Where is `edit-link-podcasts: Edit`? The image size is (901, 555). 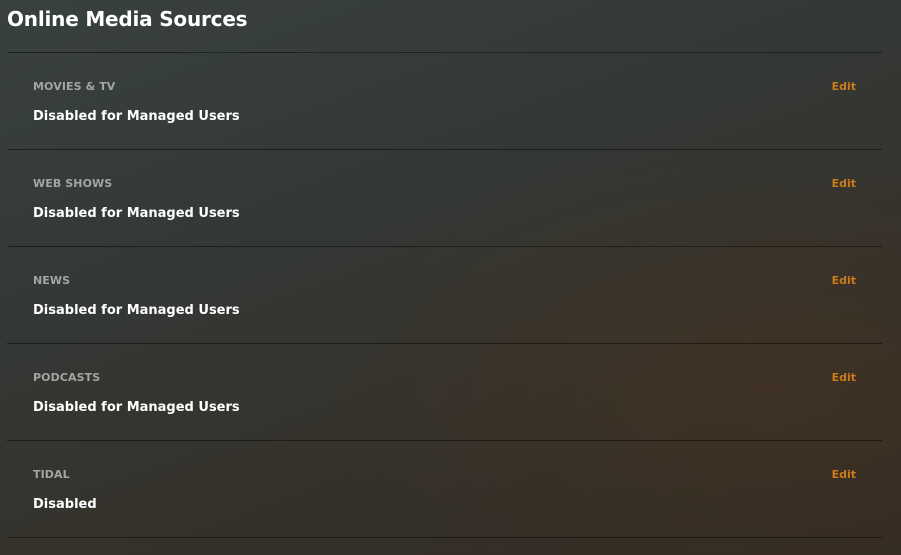
edit-link-podcasts: Edit is located at coordinates (844, 378).